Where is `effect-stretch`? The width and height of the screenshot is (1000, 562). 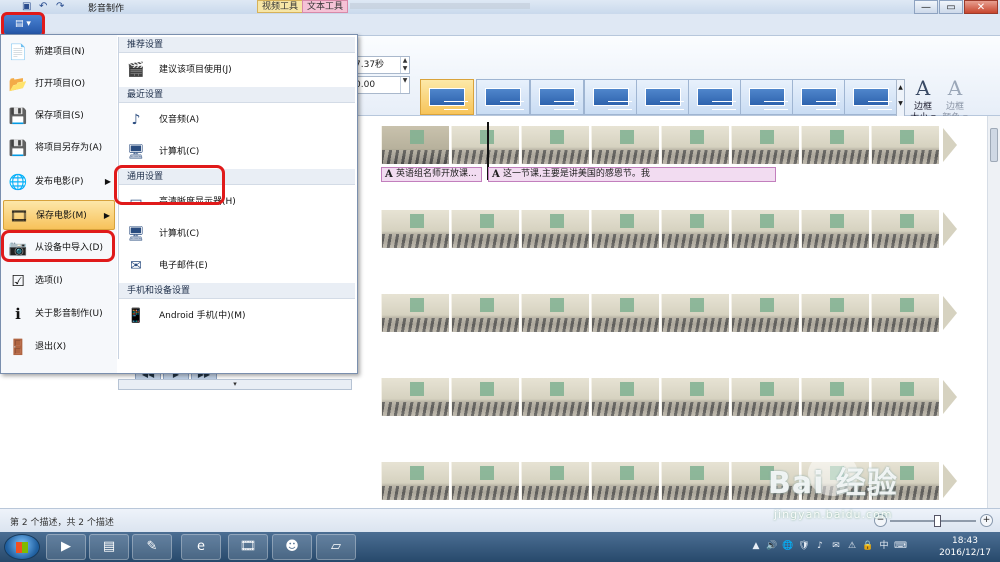 effect-stretch is located at coordinates (663, 97).